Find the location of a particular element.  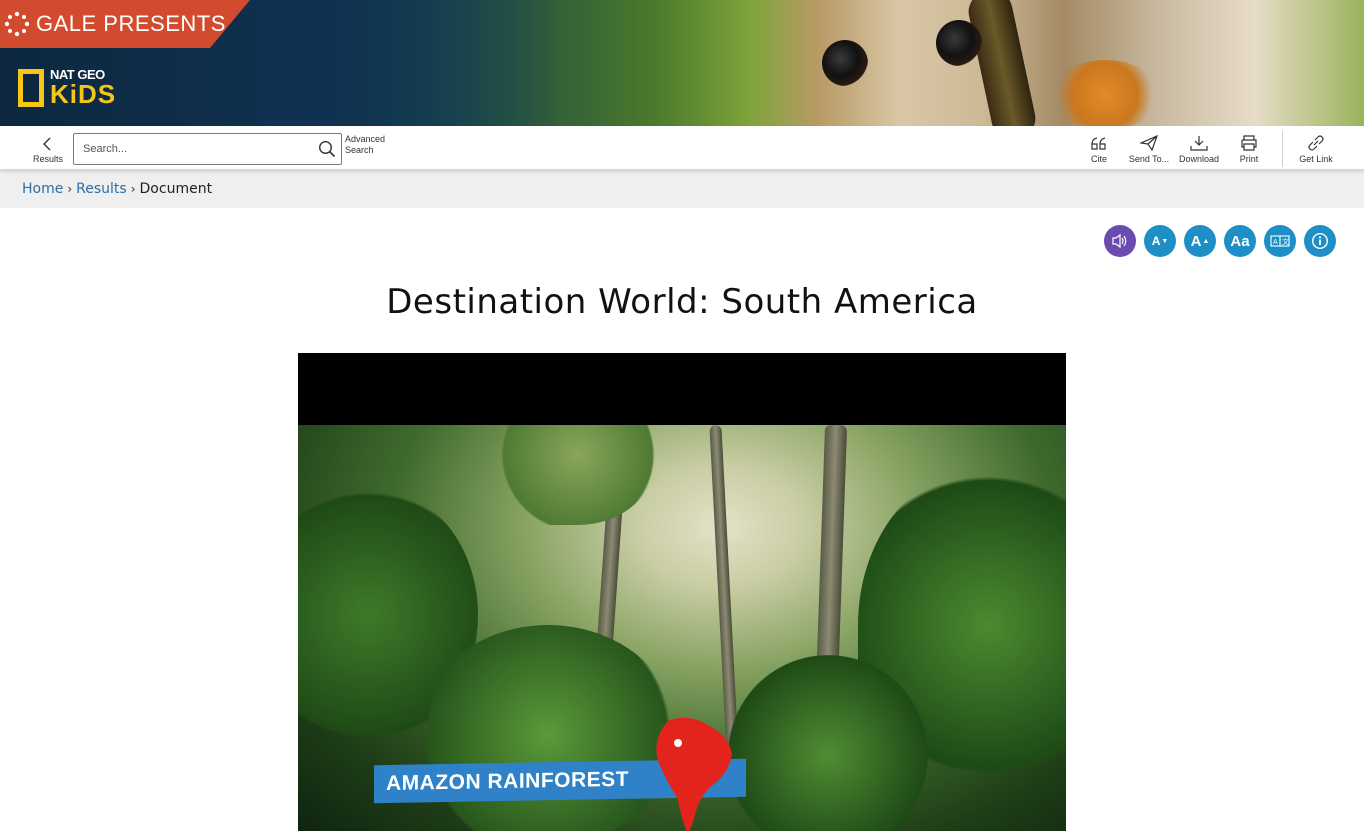

svg-text: A is located at coordinates (1275, 242).